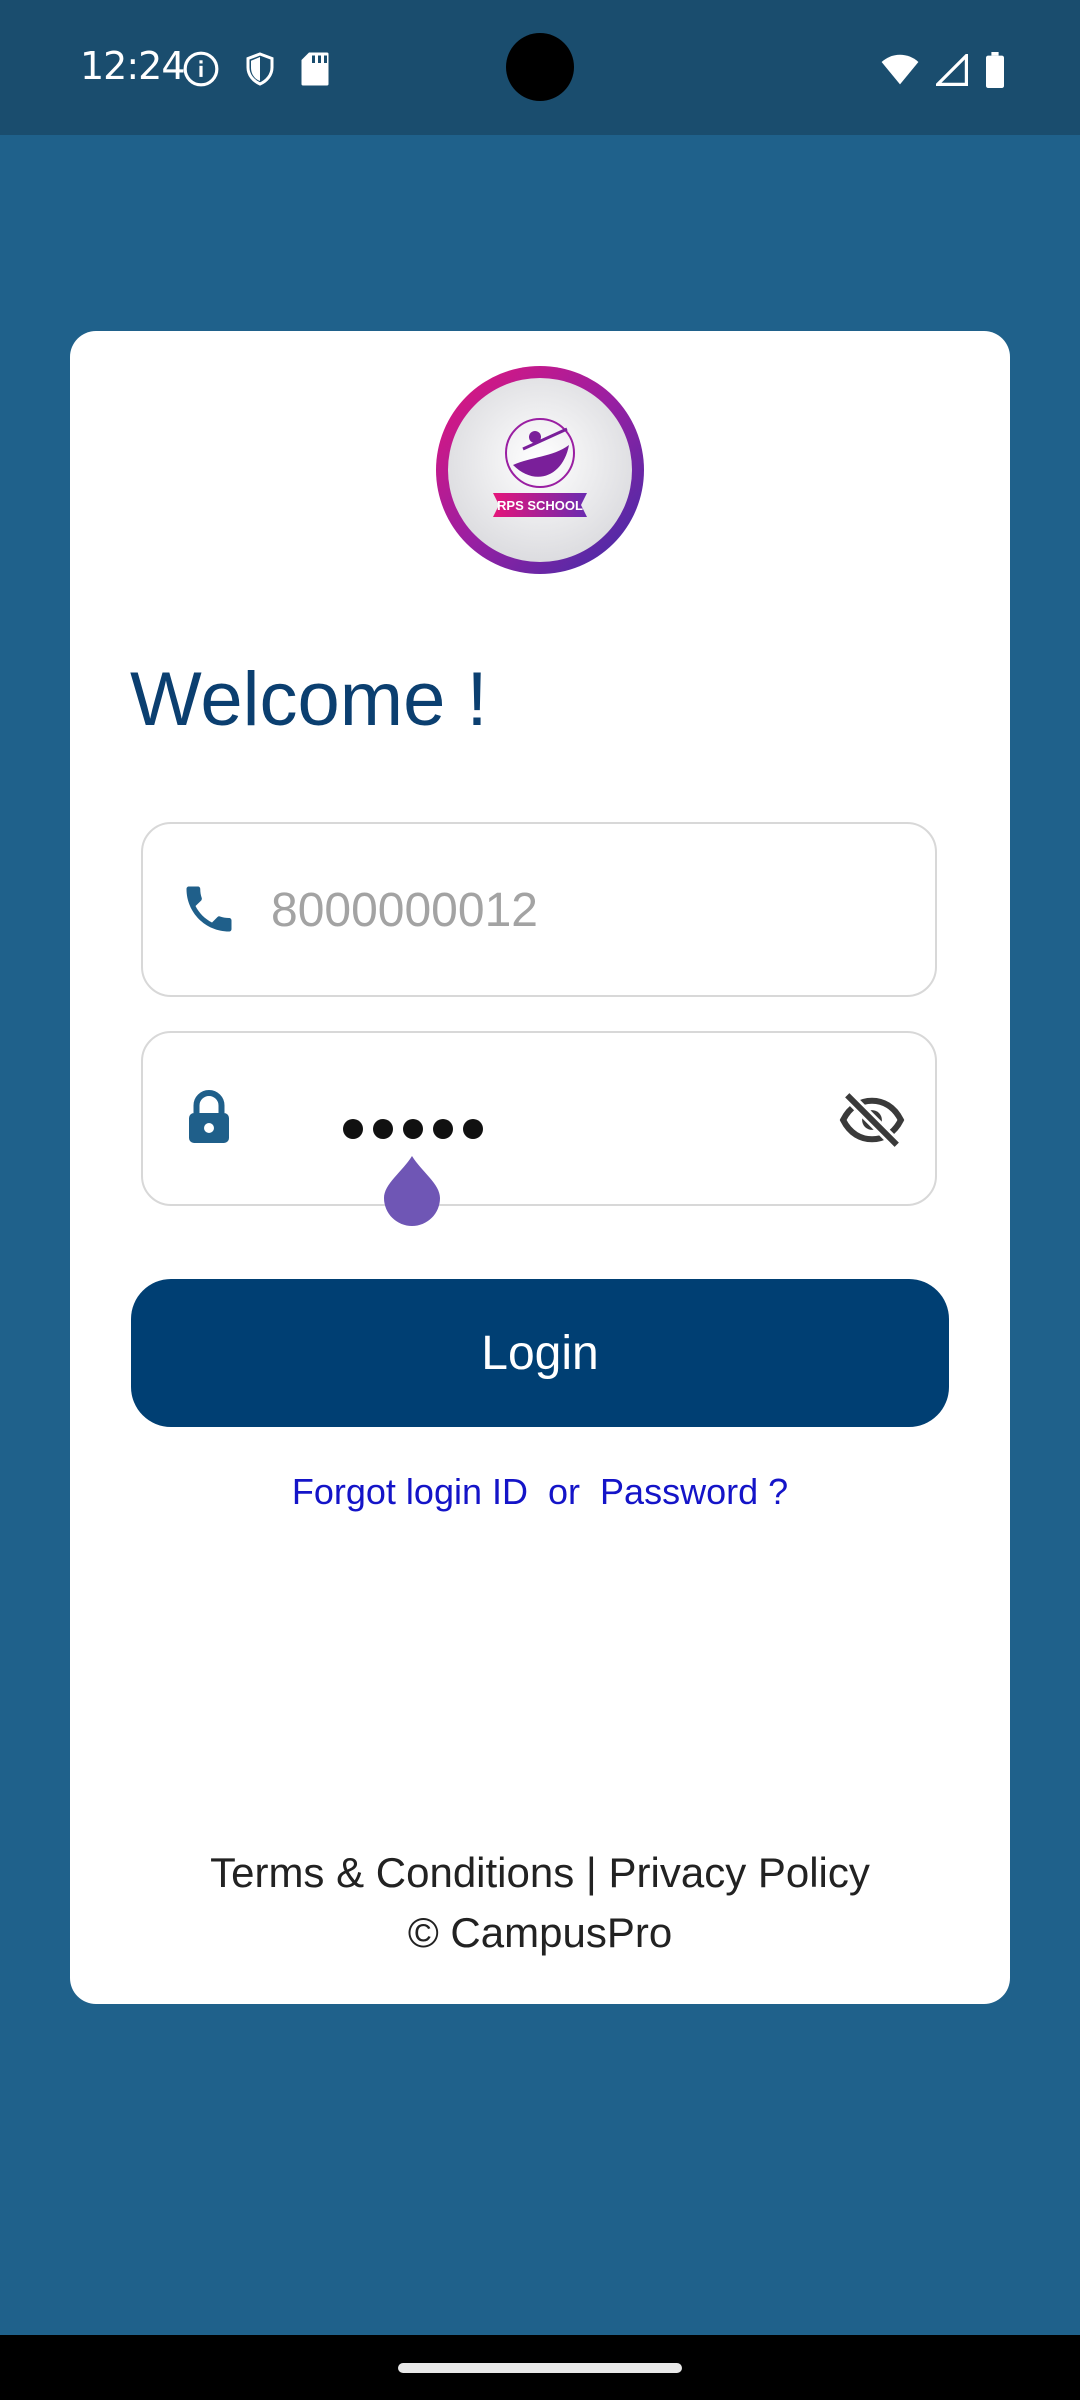 This screenshot has height=2400, width=1080. Describe the element at coordinates (309, 699) in the screenshot. I see `welcome-heading: Welcome !` at that location.